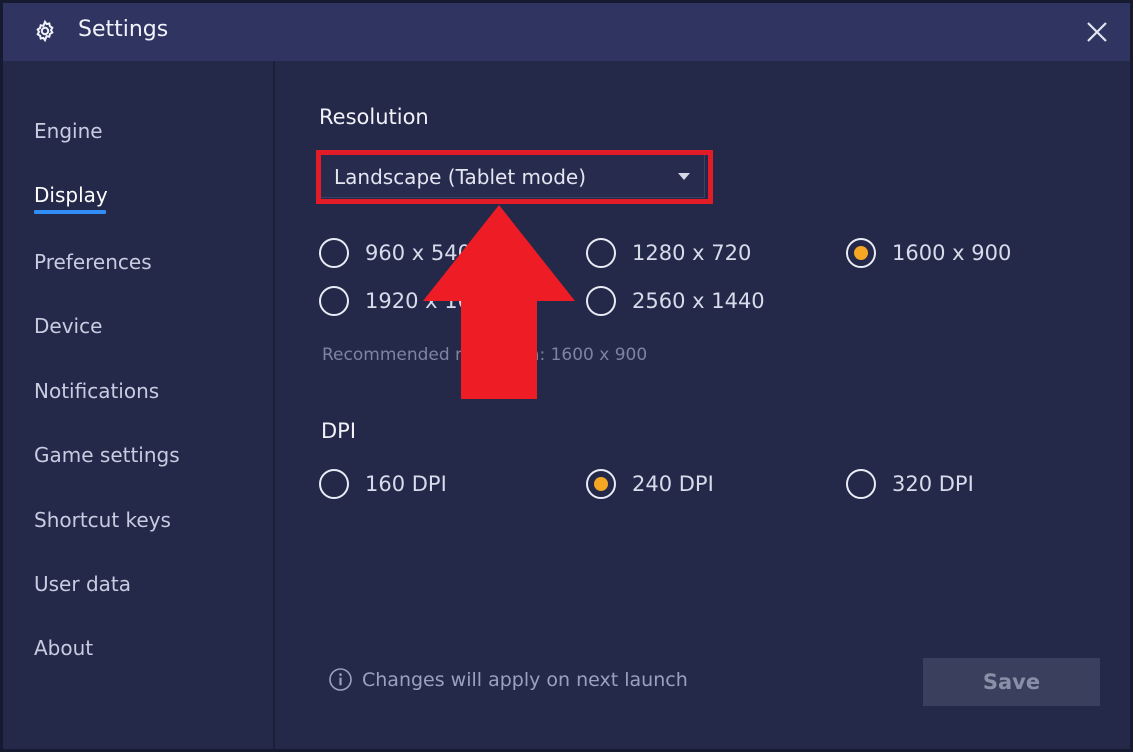 Image resolution: width=1133 pixels, height=752 pixels. What do you see at coordinates (82, 584) in the screenshot?
I see `sidebar-item-user-data: User data` at bounding box center [82, 584].